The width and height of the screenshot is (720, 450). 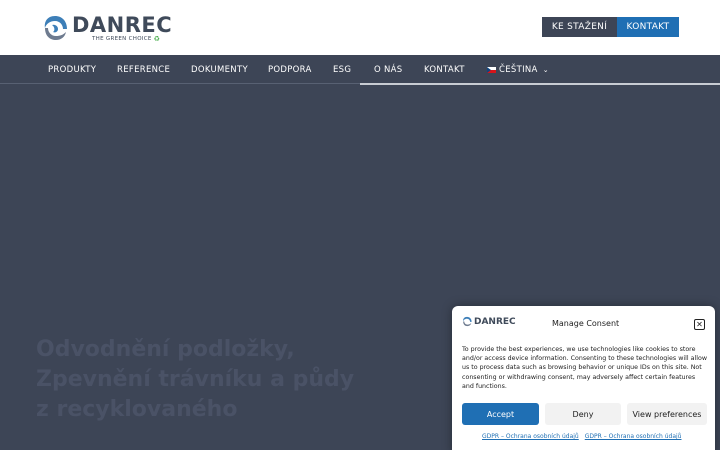 I want to click on czech-flag-icon, so click(x=491, y=69).